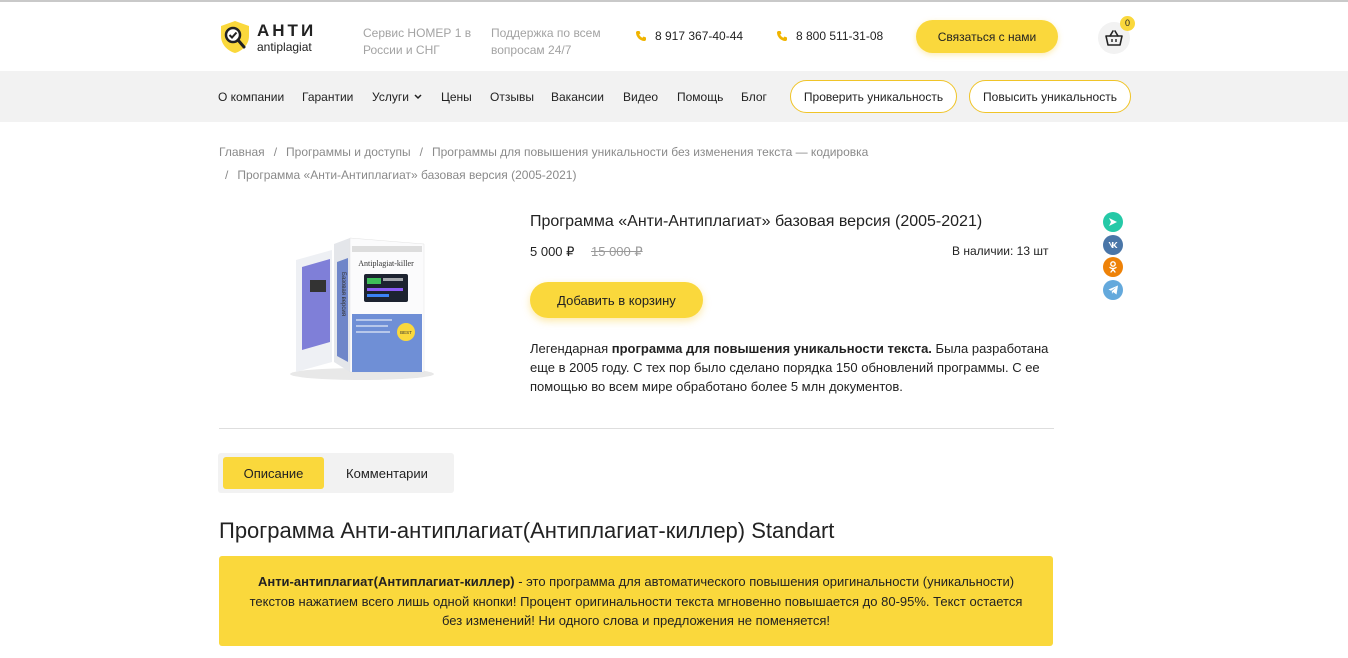  What do you see at coordinates (386, 263) in the screenshot?
I see `box-front-title: Antiplagiat-killer` at bounding box center [386, 263].